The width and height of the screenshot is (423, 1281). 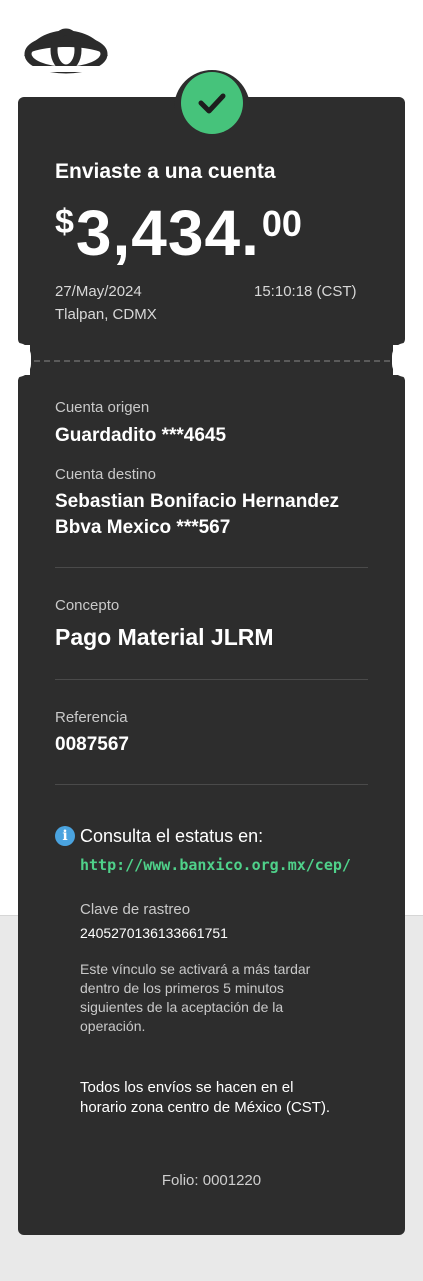 What do you see at coordinates (65, 836) in the screenshot?
I see `info-icon: i` at bounding box center [65, 836].